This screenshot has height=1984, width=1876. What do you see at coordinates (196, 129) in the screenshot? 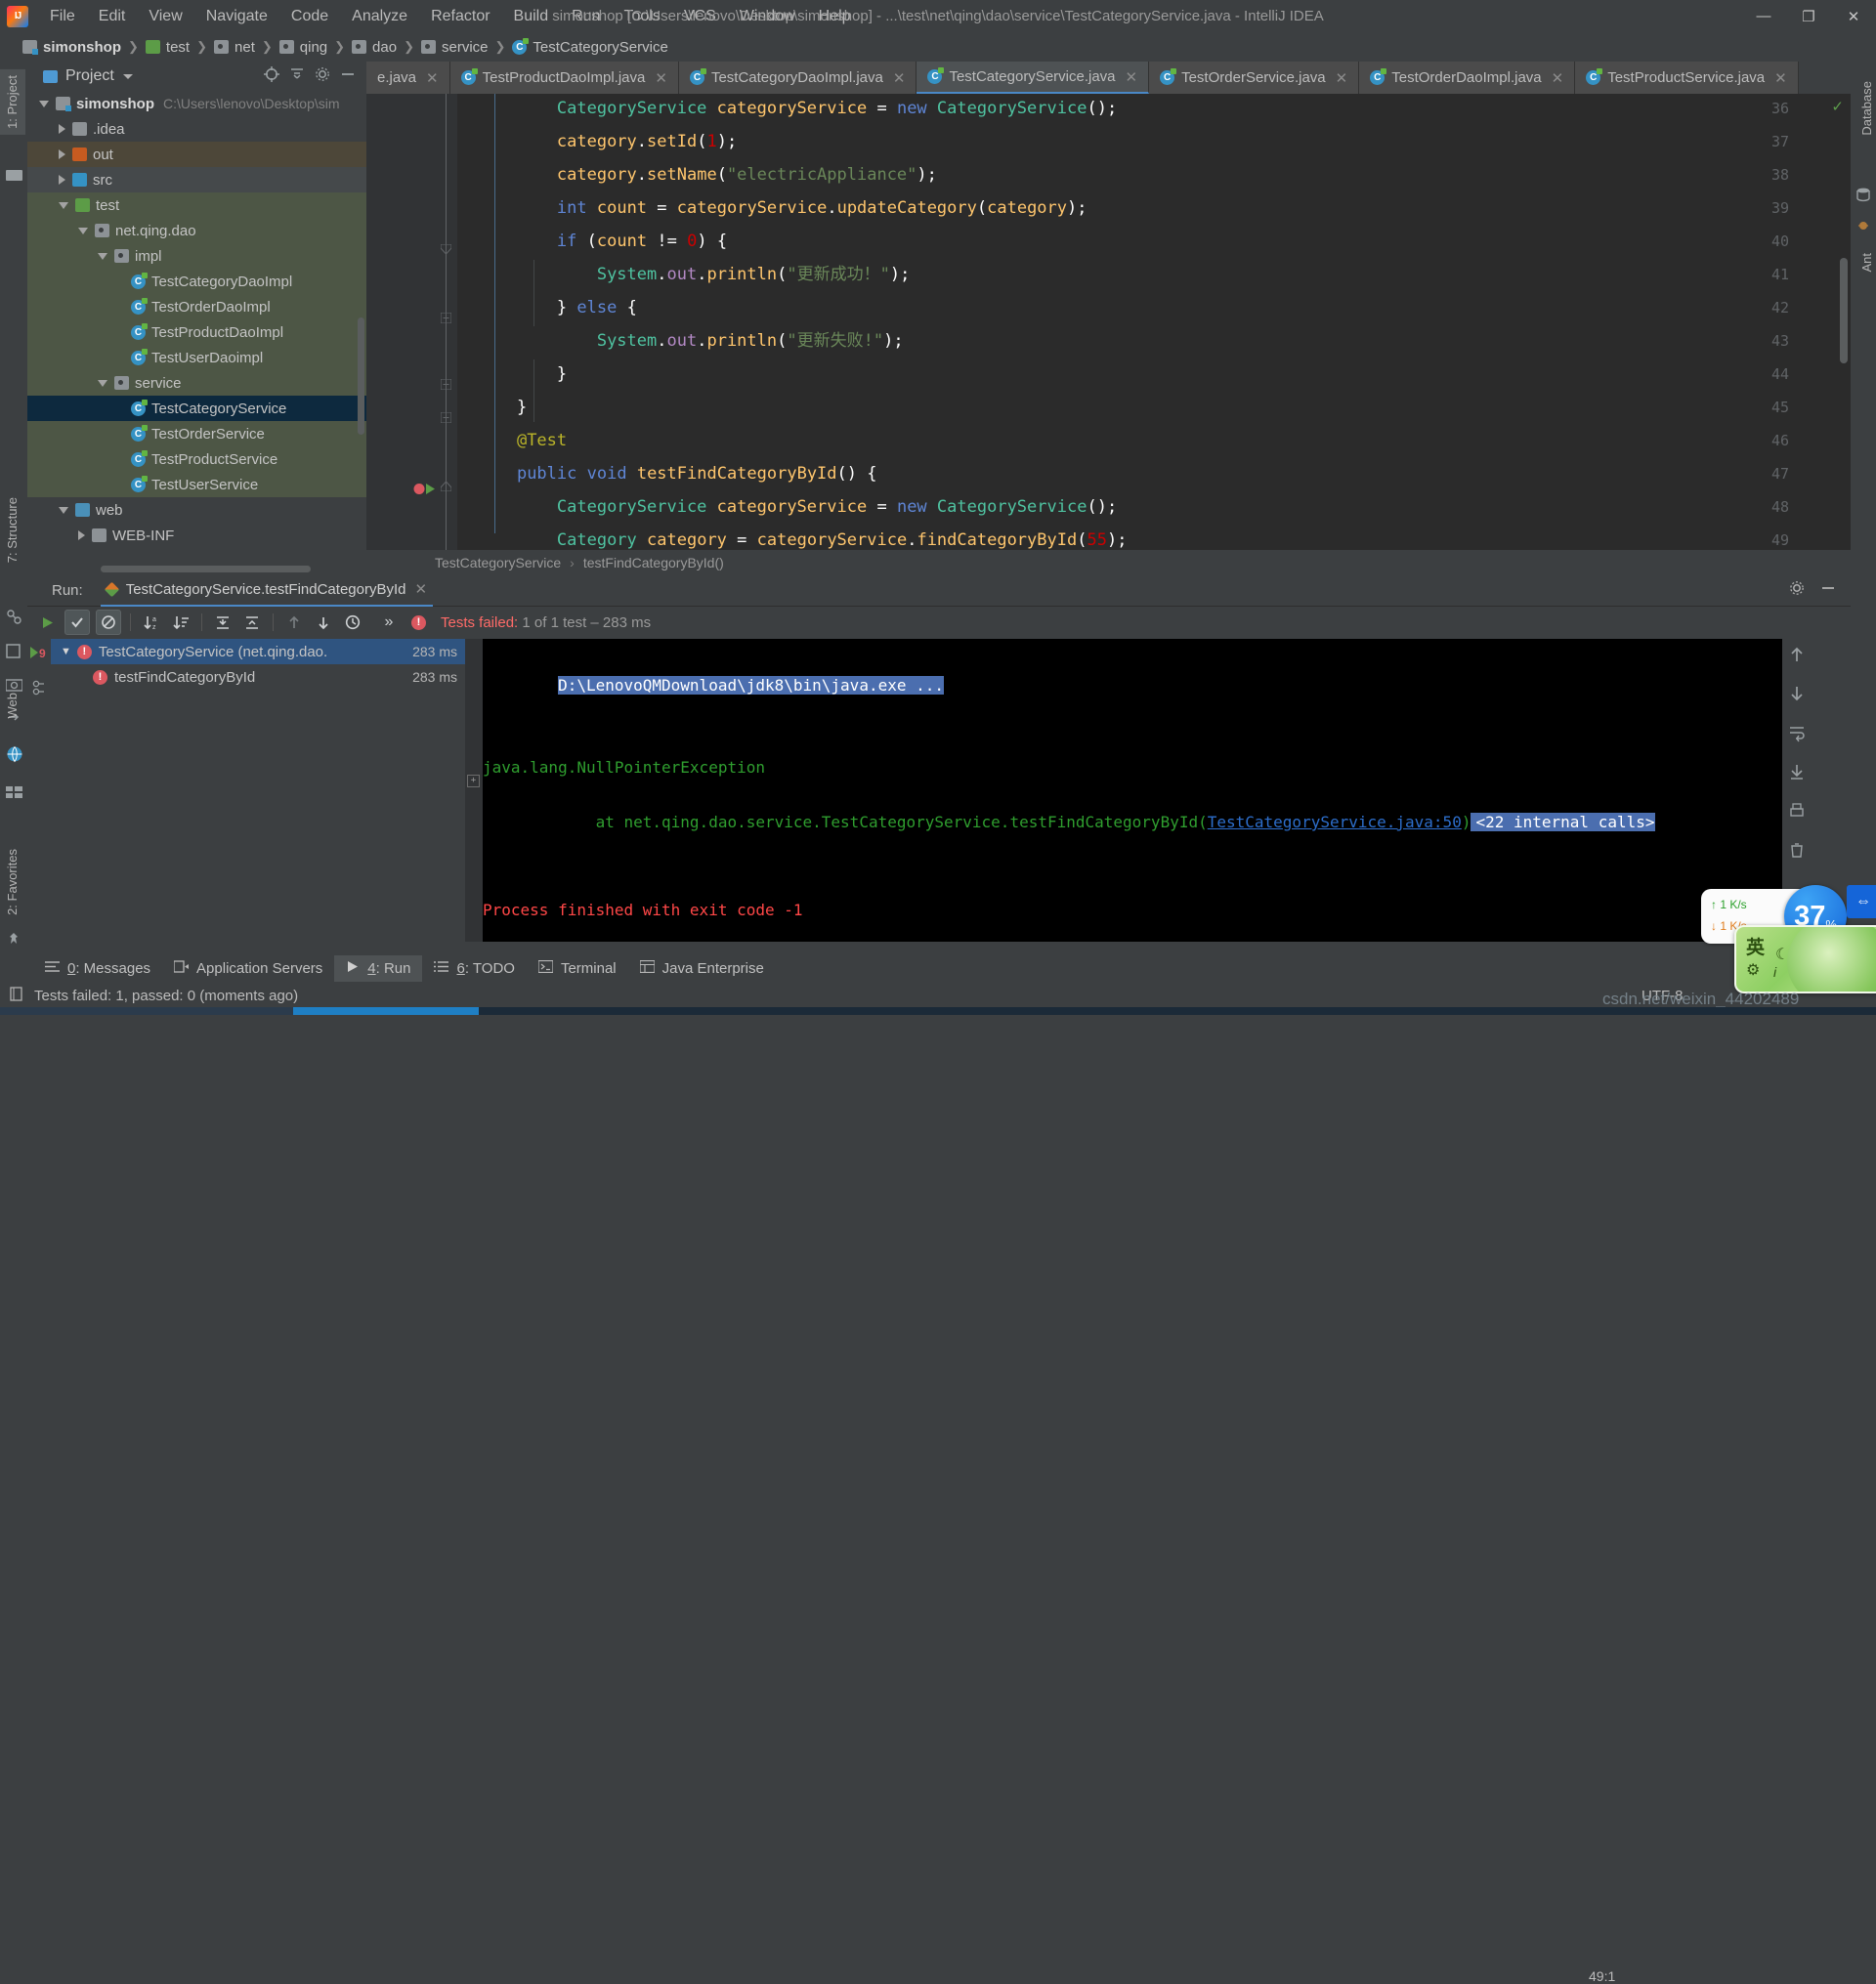
I see `tree-item--idea: .idea` at bounding box center [196, 129].